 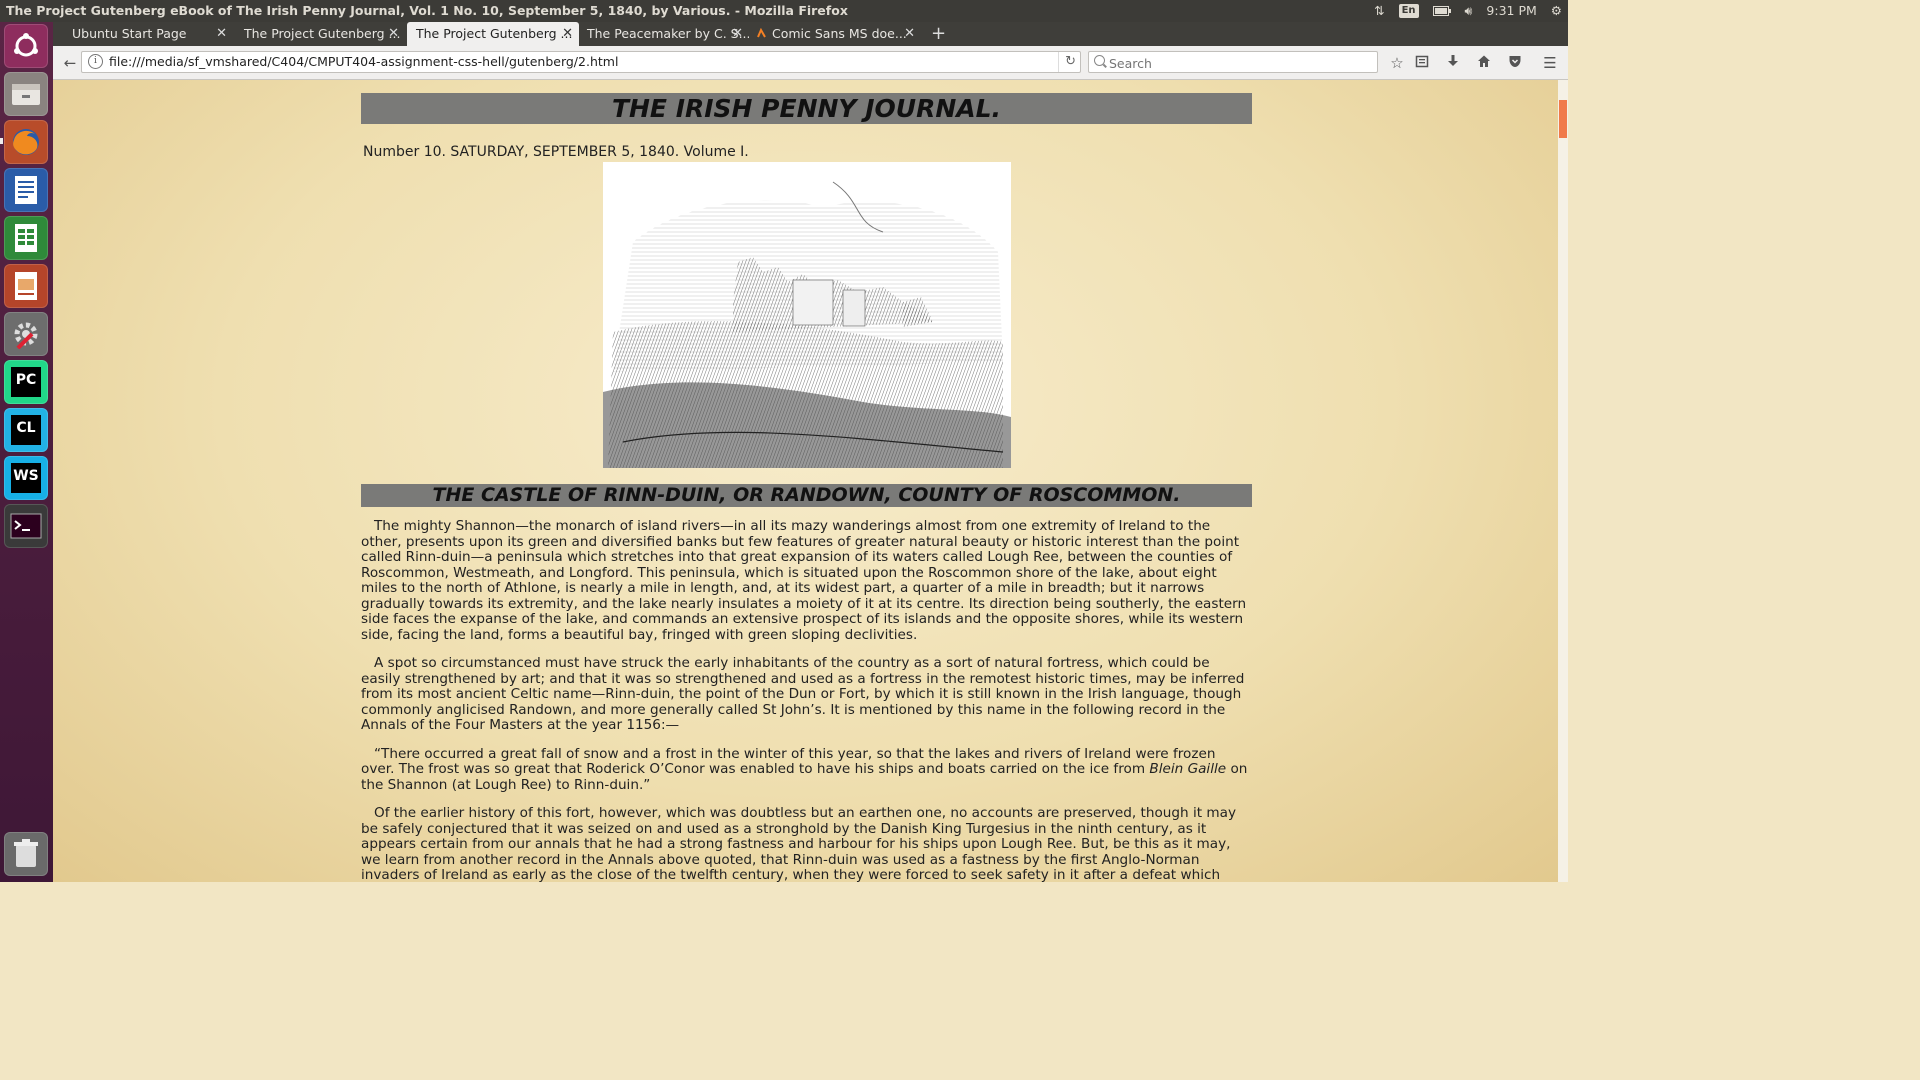 I want to click on stackexchange-favicon-icon, so click(x=761, y=33).